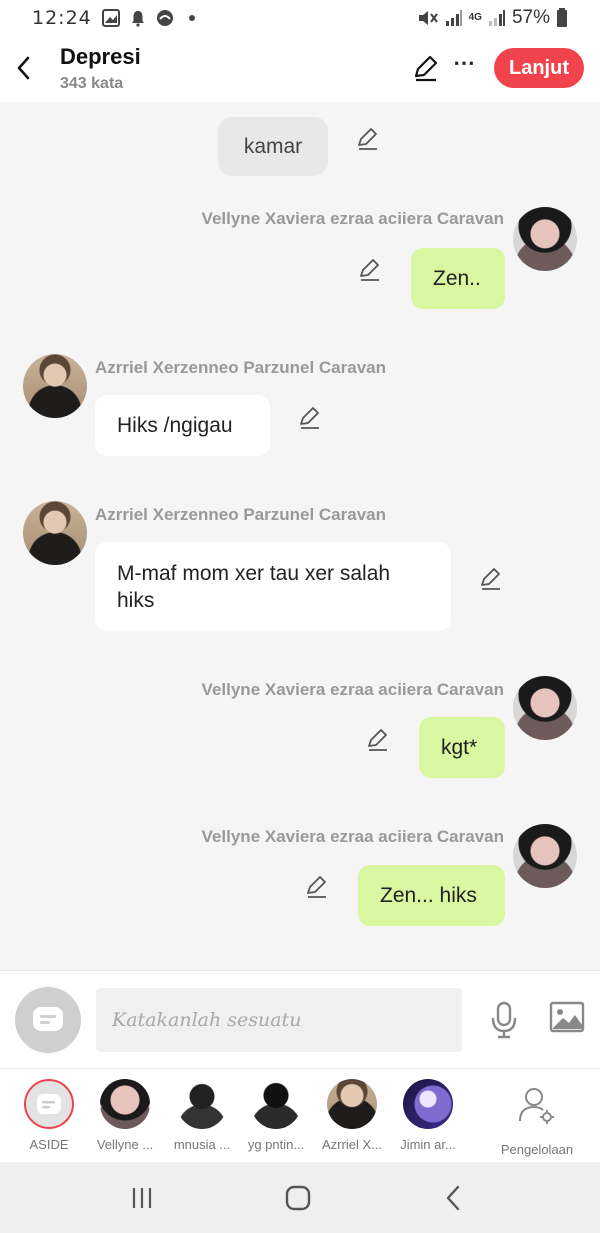 The width and height of the screenshot is (600, 1233). I want to click on app-notification-icon, so click(164, 18).